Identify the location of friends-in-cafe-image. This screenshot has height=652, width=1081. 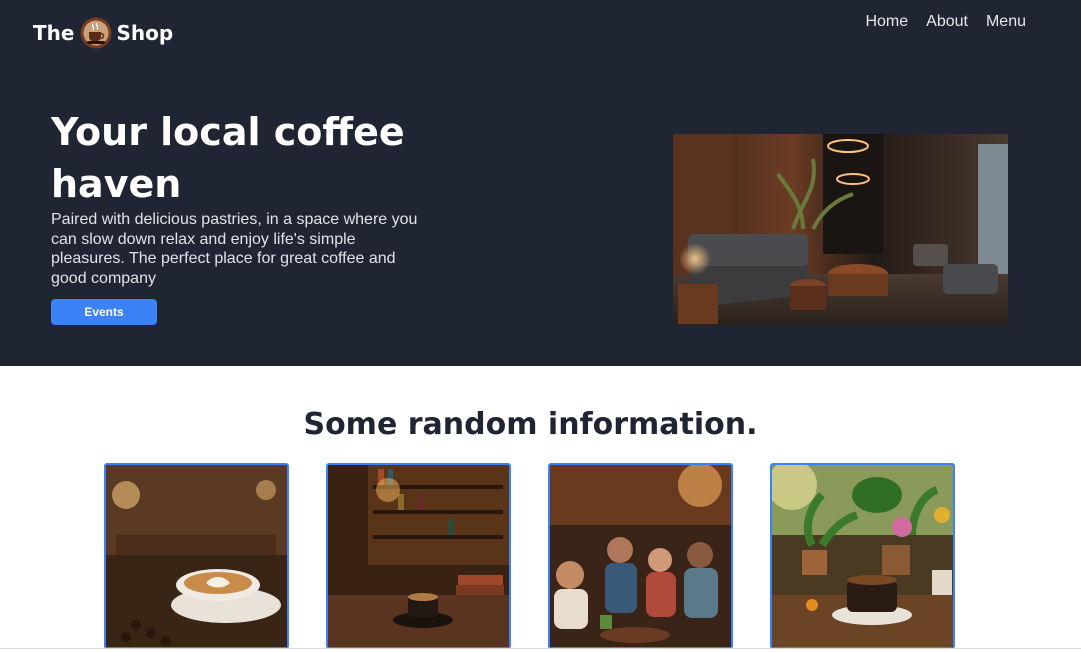
(640, 556).